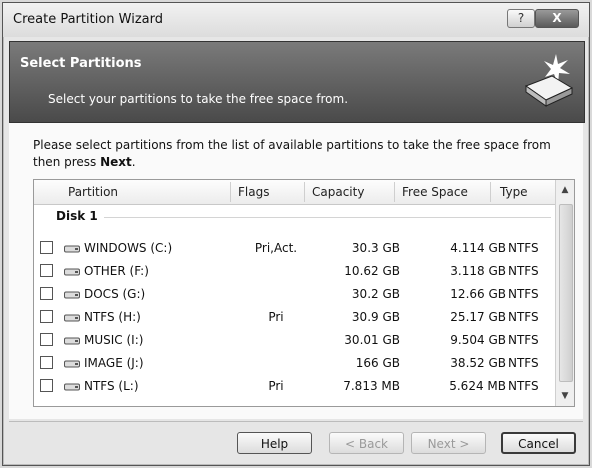 This screenshot has width=592, height=468. I want to click on table-row: OTHER (F:) 10.62 GB 3.118 GB NTFS, so click(294, 272).